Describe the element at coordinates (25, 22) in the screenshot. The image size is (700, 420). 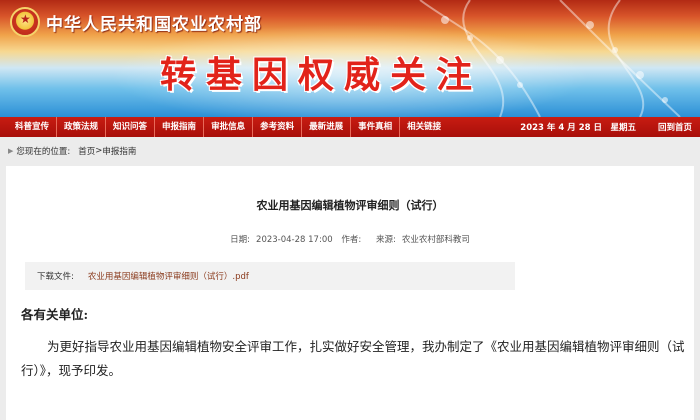
I see `national-emblem-icon: ★` at that location.